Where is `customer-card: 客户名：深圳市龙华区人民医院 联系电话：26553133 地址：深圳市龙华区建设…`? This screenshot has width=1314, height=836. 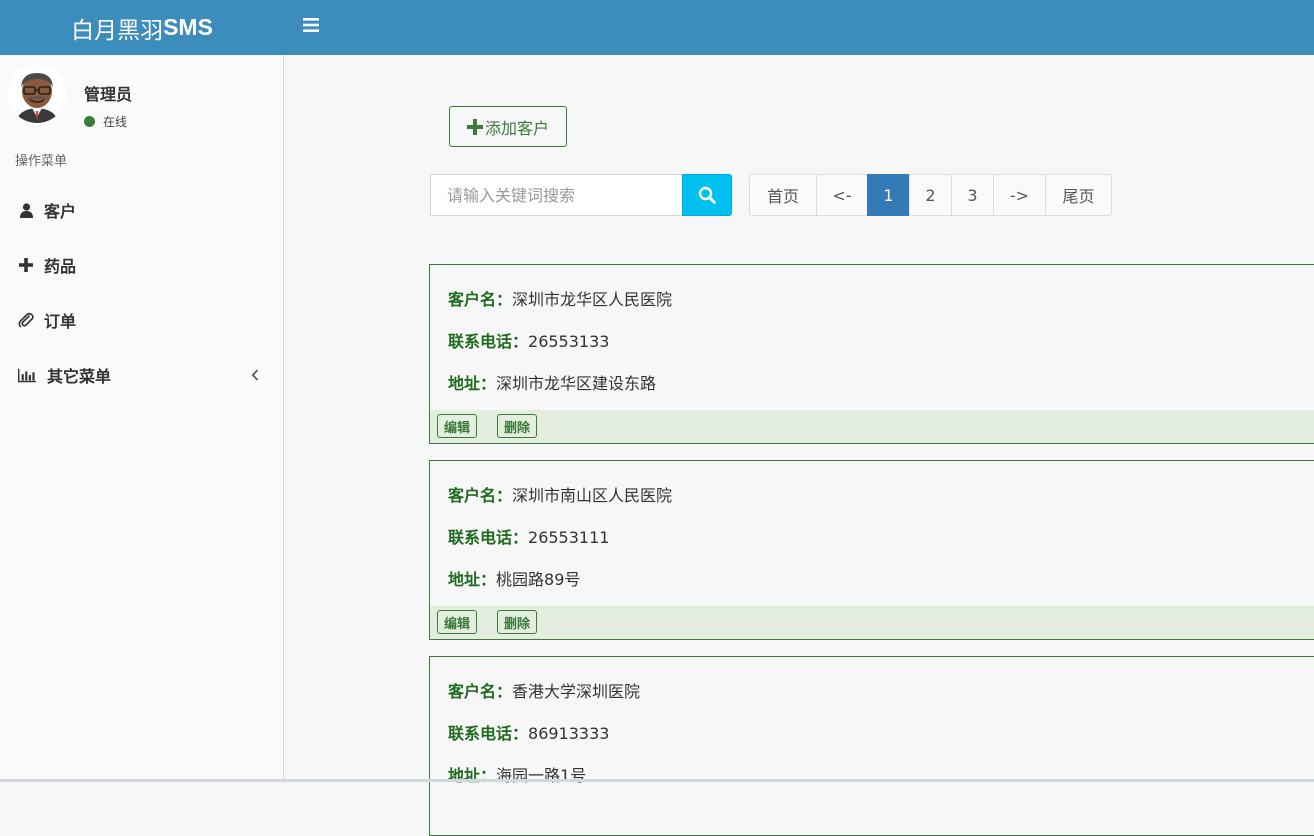 customer-card: 客户名：深圳市龙华区人民医院 联系电话：26553133 地址：深圳市龙华区建设… is located at coordinates (871, 354).